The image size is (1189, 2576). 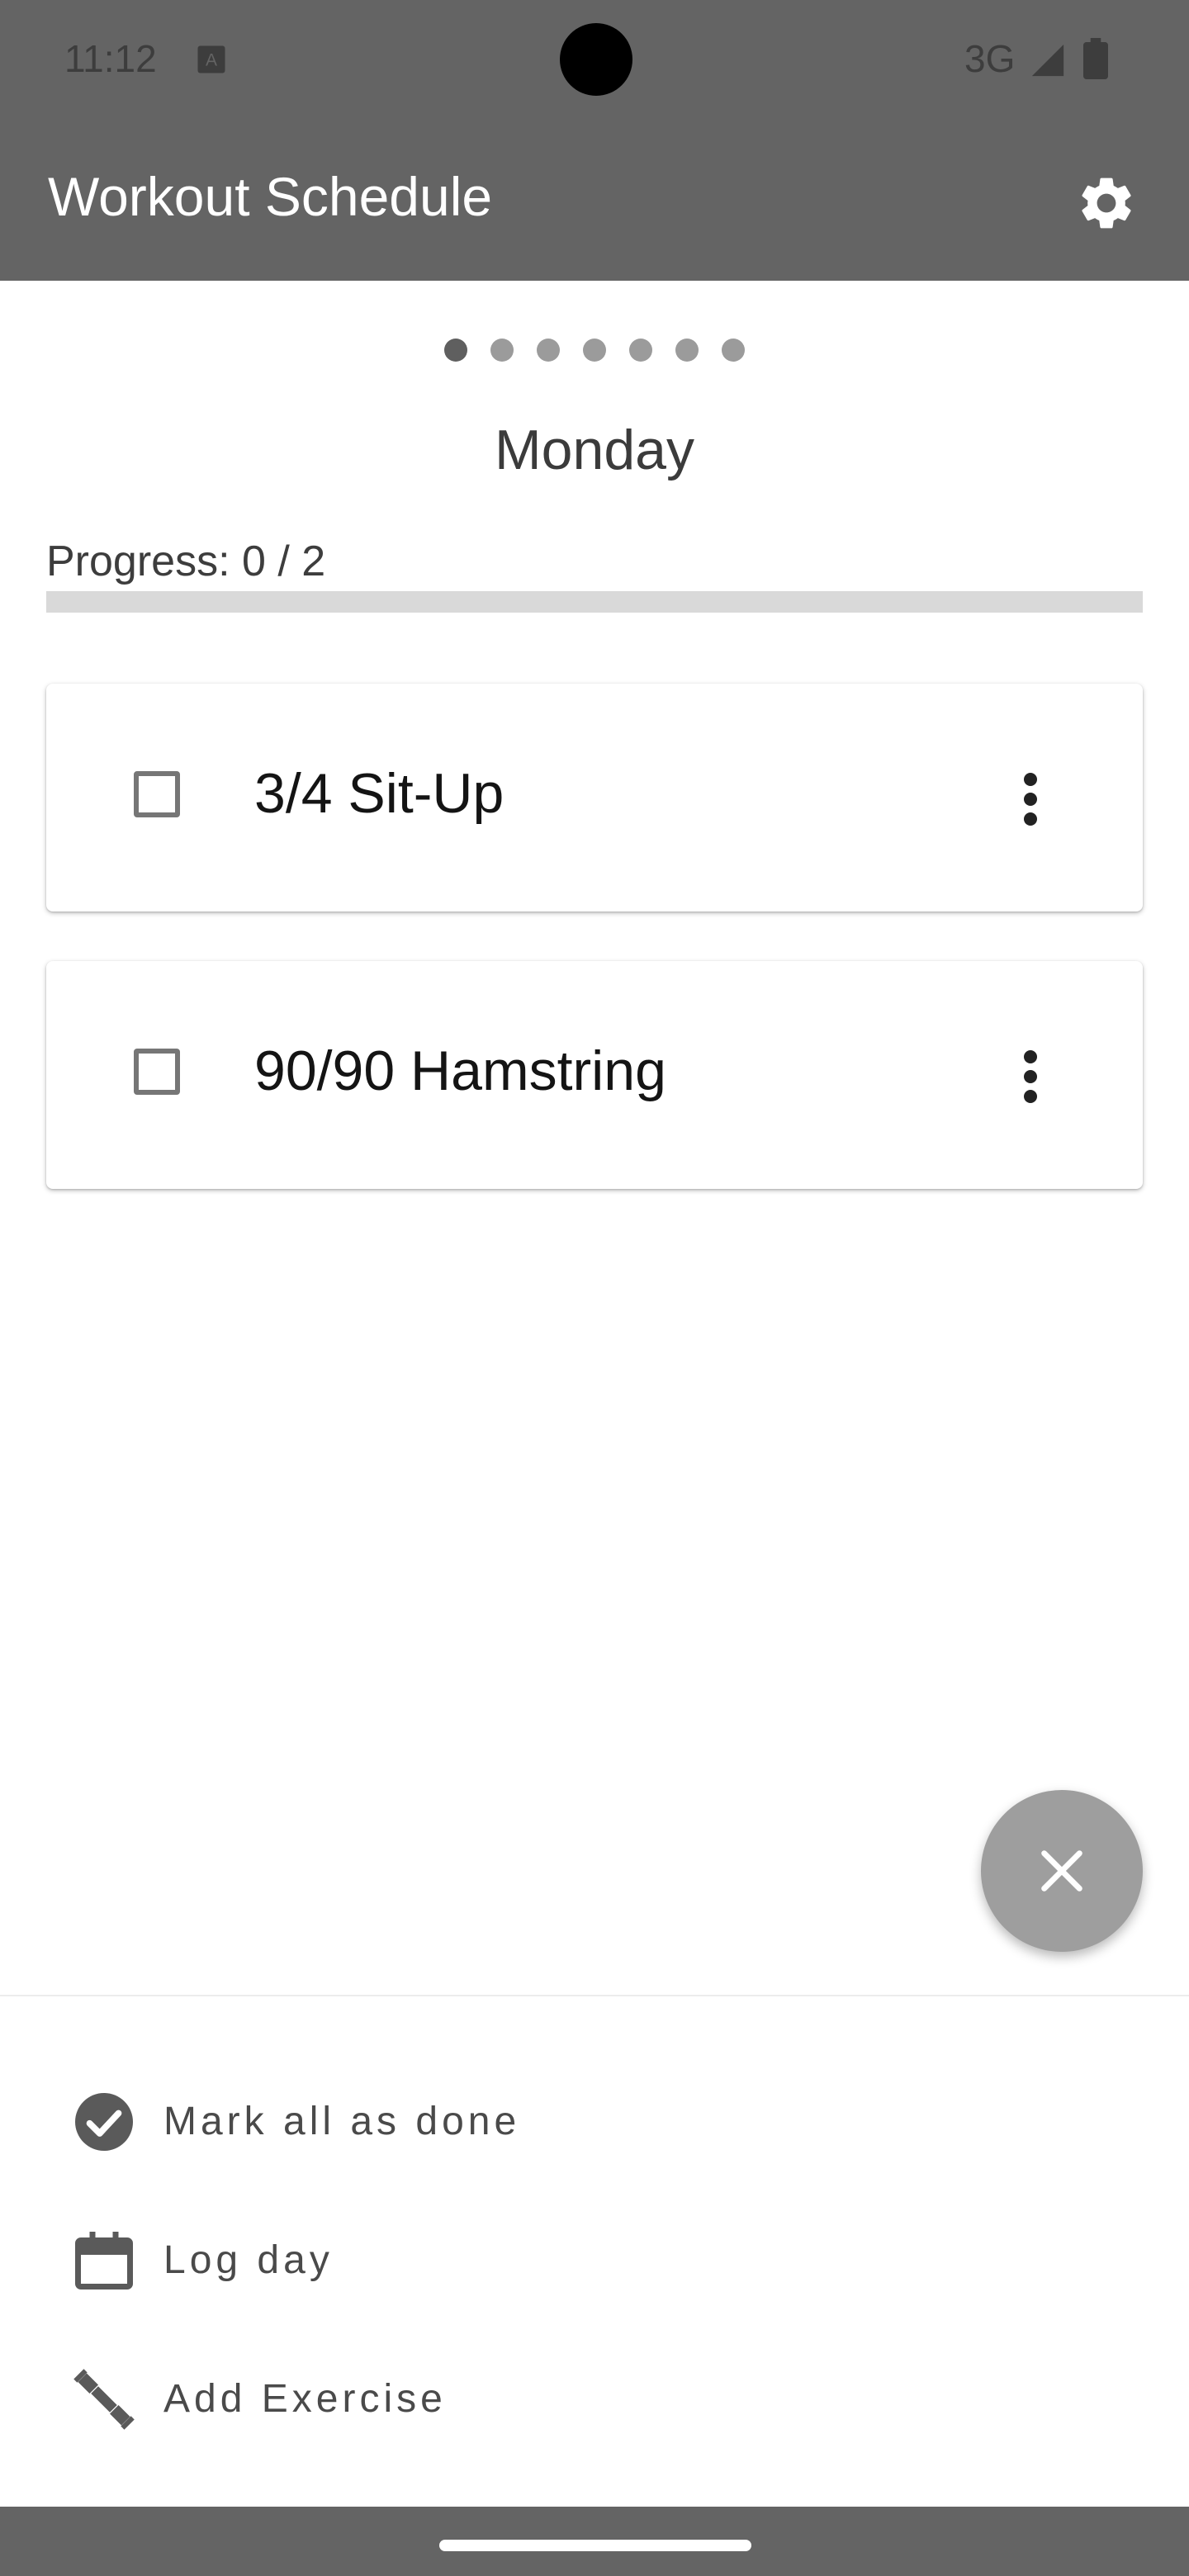 What do you see at coordinates (305, 2399) in the screenshot?
I see `action-label: Add Exercise` at bounding box center [305, 2399].